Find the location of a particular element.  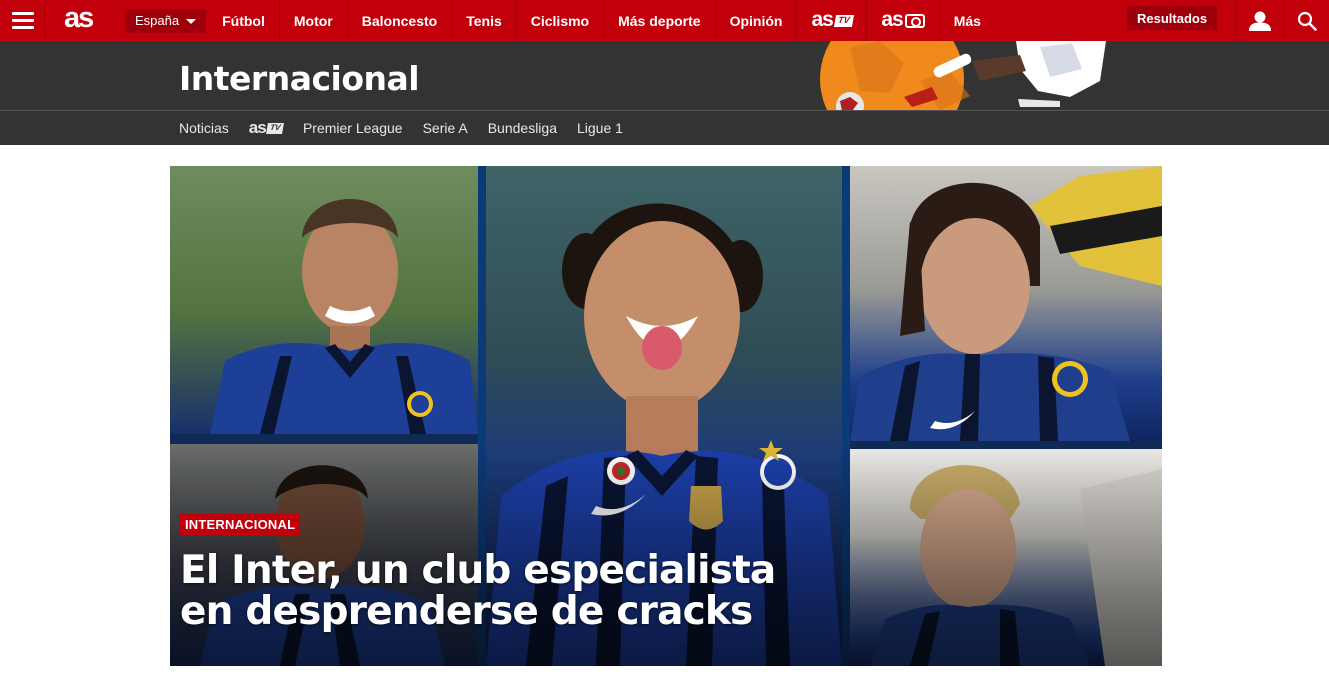

results-button: Resultados is located at coordinates (1172, 18).